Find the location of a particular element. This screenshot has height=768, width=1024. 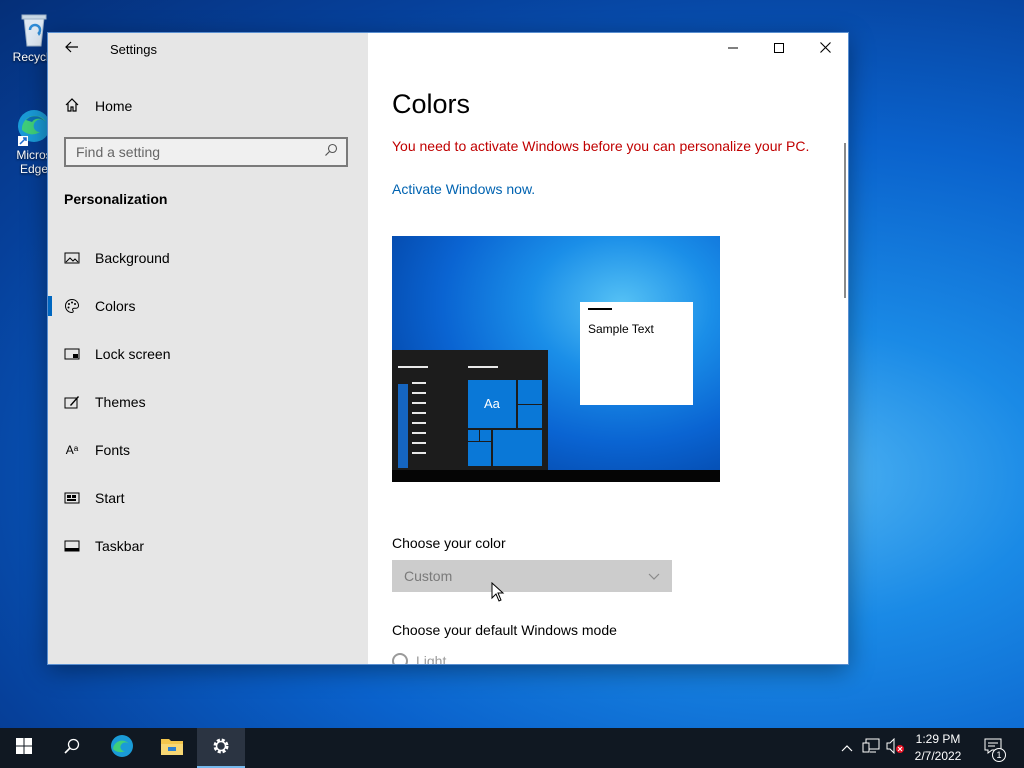

back-button is located at coordinates (72, 49).